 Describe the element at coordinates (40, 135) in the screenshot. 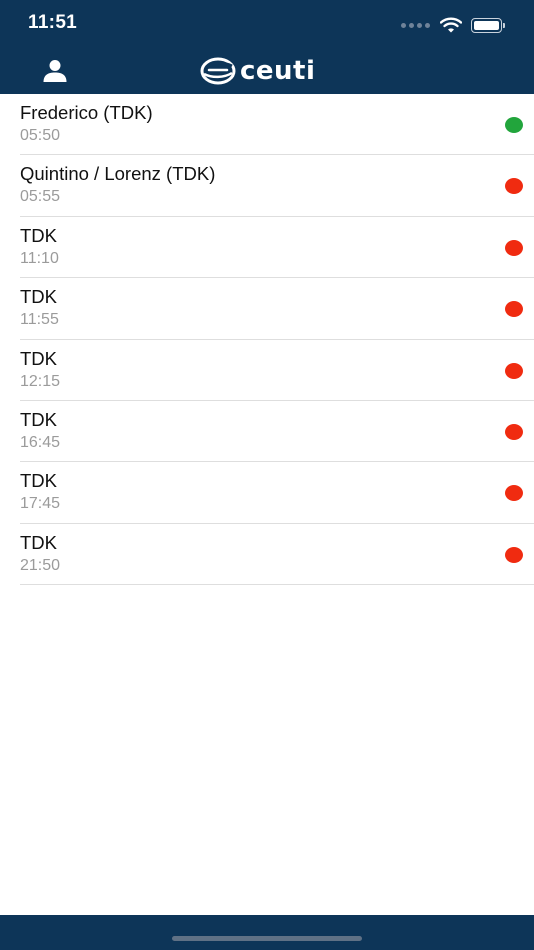

I see `list-item-time: 05:50` at that location.